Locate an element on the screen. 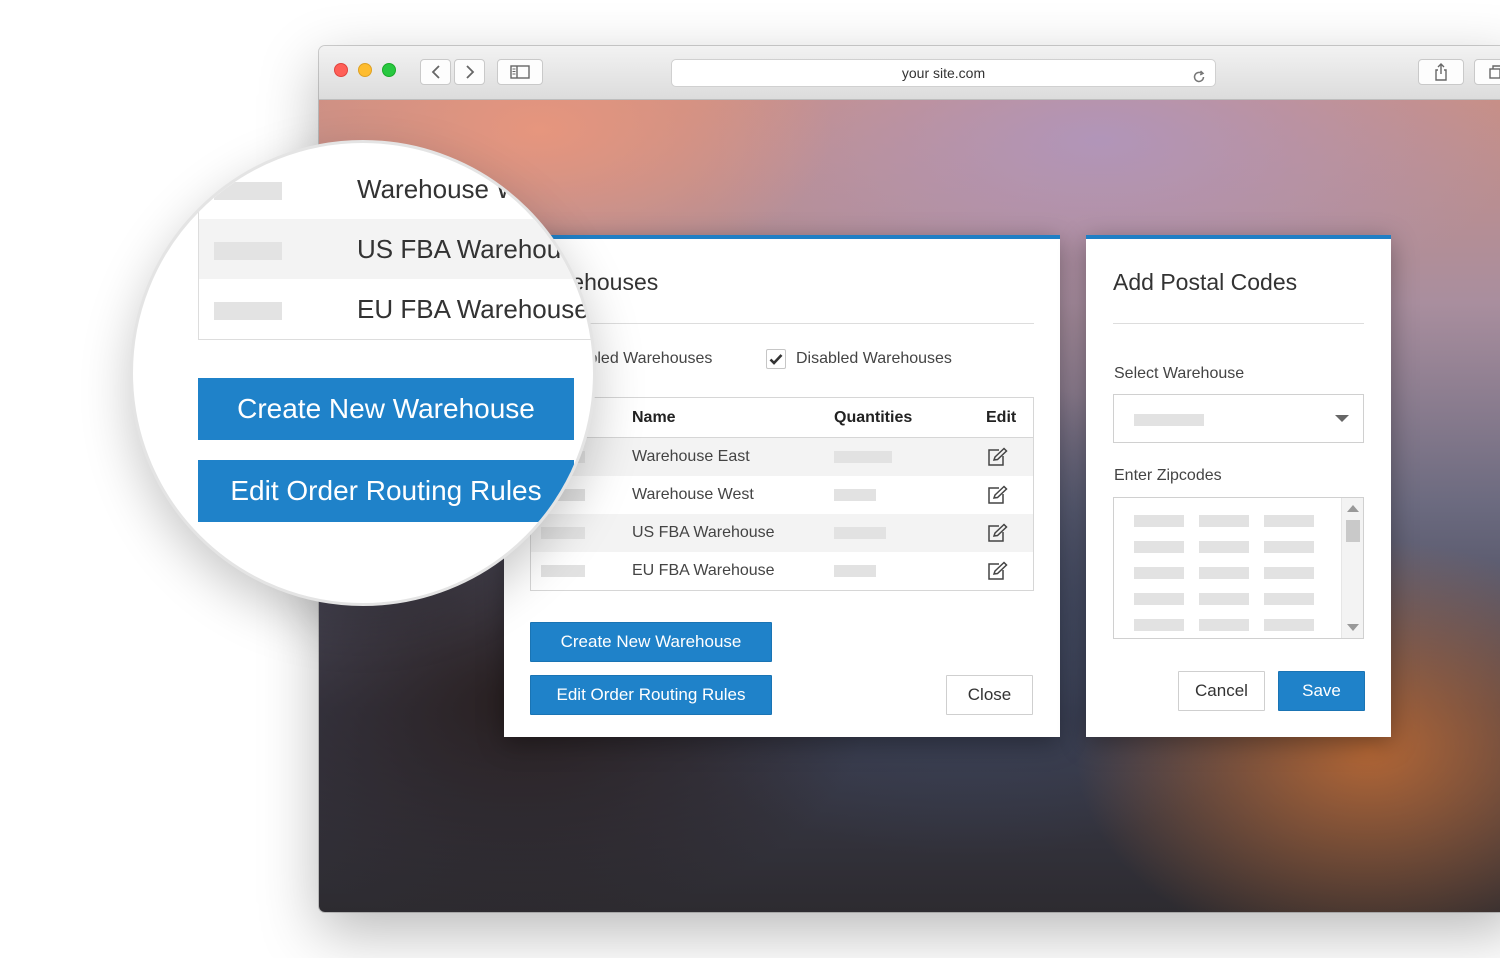 The image size is (1500, 958). table-row: Warehouse East is located at coordinates (782, 457).